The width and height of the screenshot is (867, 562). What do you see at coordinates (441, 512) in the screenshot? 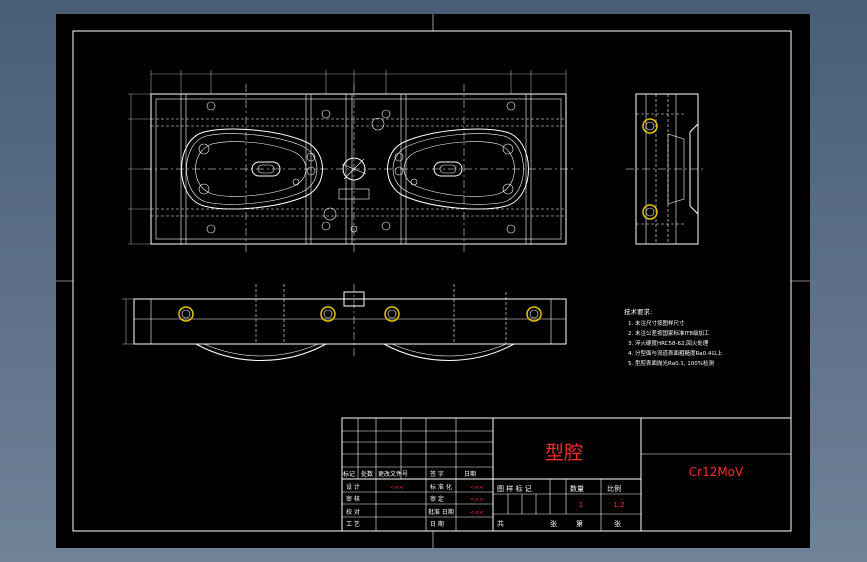
I see `label-approve-date: 批准 日期` at bounding box center [441, 512].